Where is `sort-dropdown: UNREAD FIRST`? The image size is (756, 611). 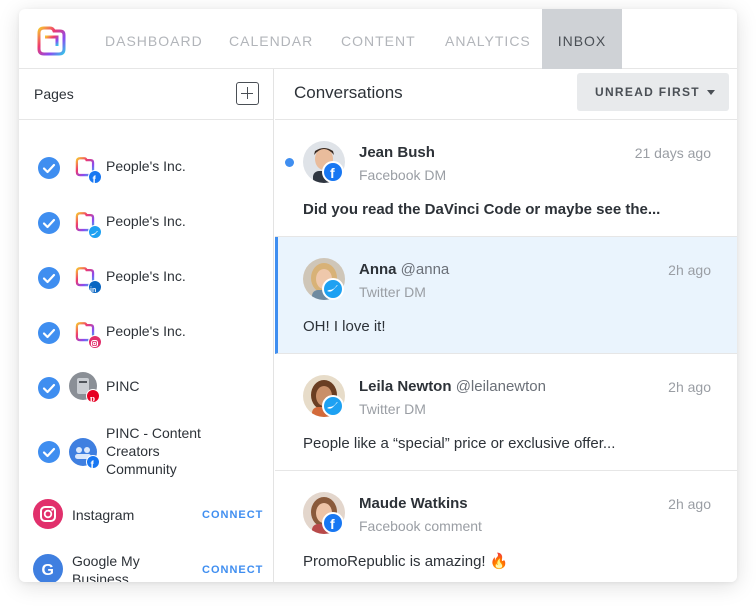 sort-dropdown: UNREAD FIRST is located at coordinates (653, 92).